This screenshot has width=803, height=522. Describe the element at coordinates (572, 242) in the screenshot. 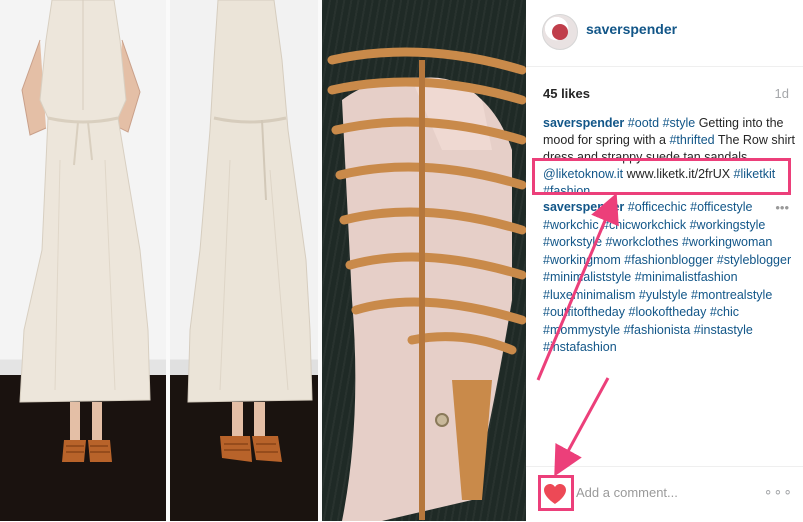

I see `hashtag-link: #workstyle` at that location.